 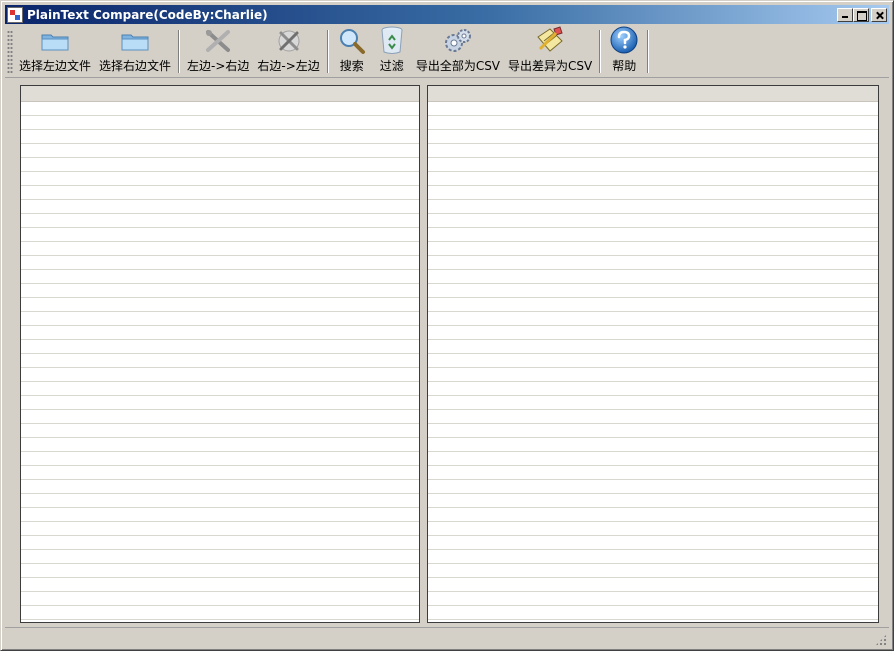 What do you see at coordinates (147, 14) in the screenshot?
I see `window-title: PlainText Compare(CodeBy:Charlie)` at bounding box center [147, 14].